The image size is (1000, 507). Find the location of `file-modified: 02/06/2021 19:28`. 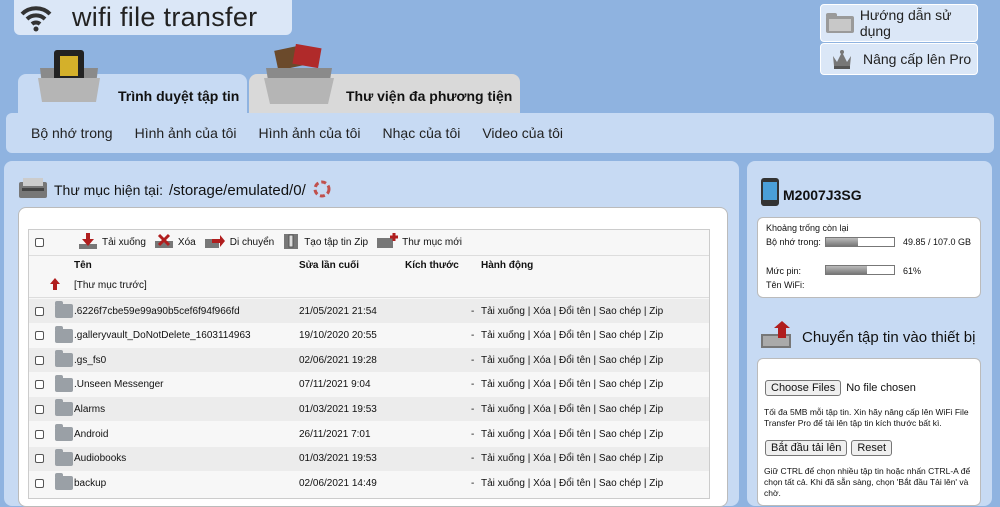

file-modified: 02/06/2021 19:28 is located at coordinates (338, 360).